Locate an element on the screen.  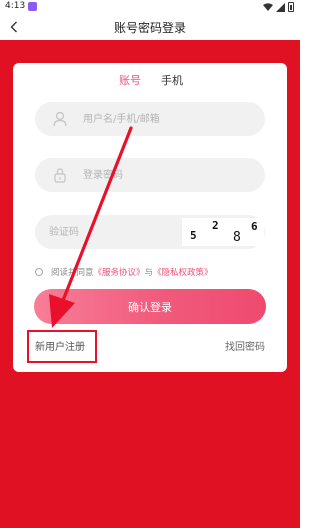
captcha-digit: 2 is located at coordinates (215, 225).